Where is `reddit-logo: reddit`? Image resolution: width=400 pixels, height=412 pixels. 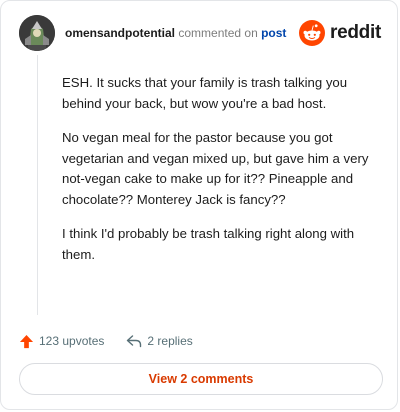
reddit-logo: reddit is located at coordinates (340, 33).